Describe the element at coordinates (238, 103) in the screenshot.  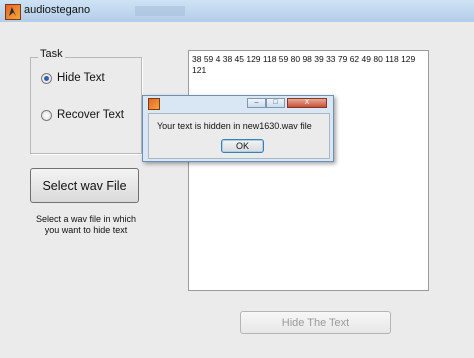
I see `dialog-titlebar: – □ X` at that location.